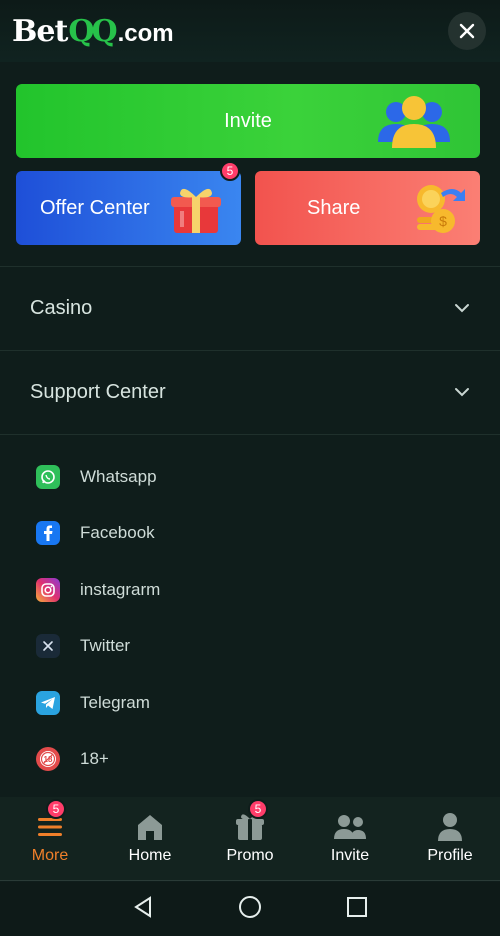 The image size is (500, 936). What do you see at coordinates (94, 758) in the screenshot?
I see `social-label: 18+` at bounding box center [94, 758].